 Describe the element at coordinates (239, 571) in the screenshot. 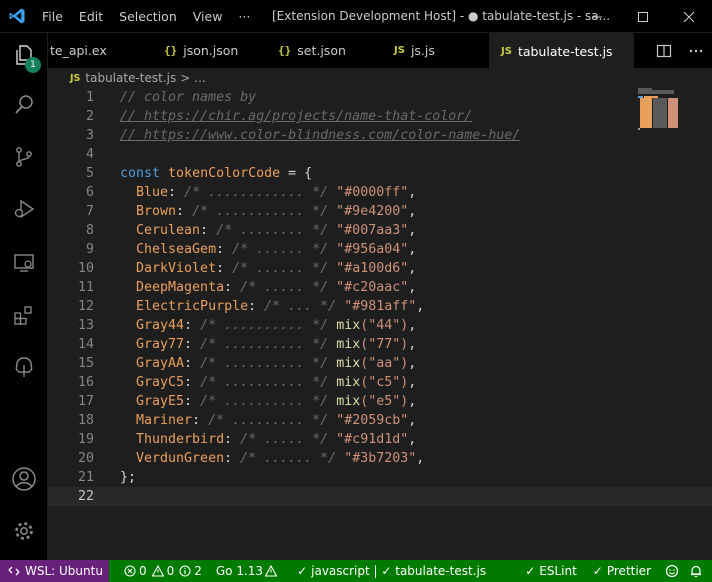

I see `go-version-label: Go 1.13` at that location.